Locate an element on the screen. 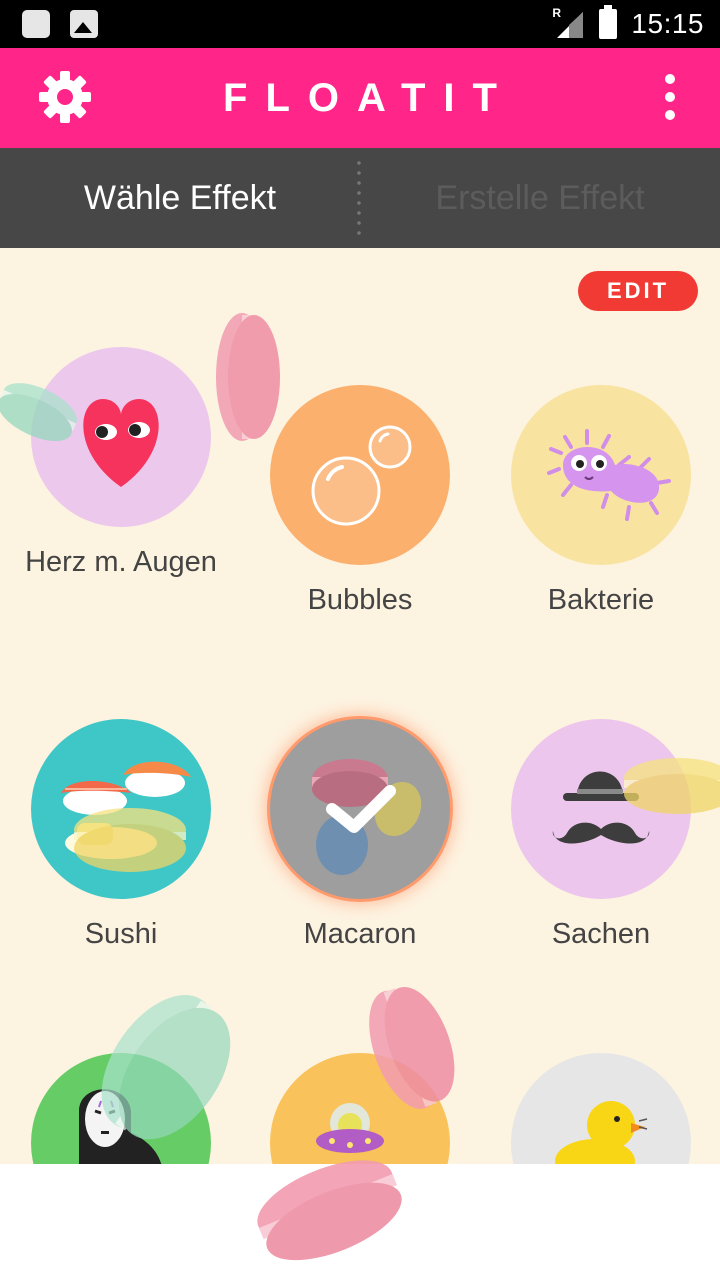  tab-bar: Wähle Effekt Erstelle Effekt is located at coordinates (360, 198).